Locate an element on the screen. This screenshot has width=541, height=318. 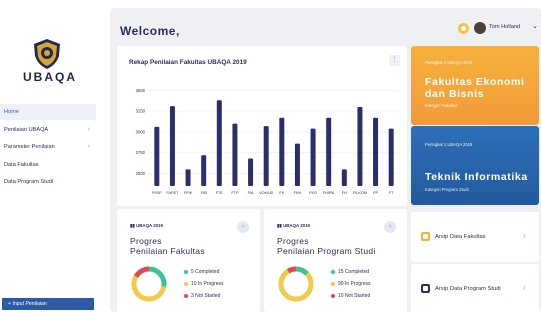
y-tick-label: 3500 is located at coordinates (141, 90).